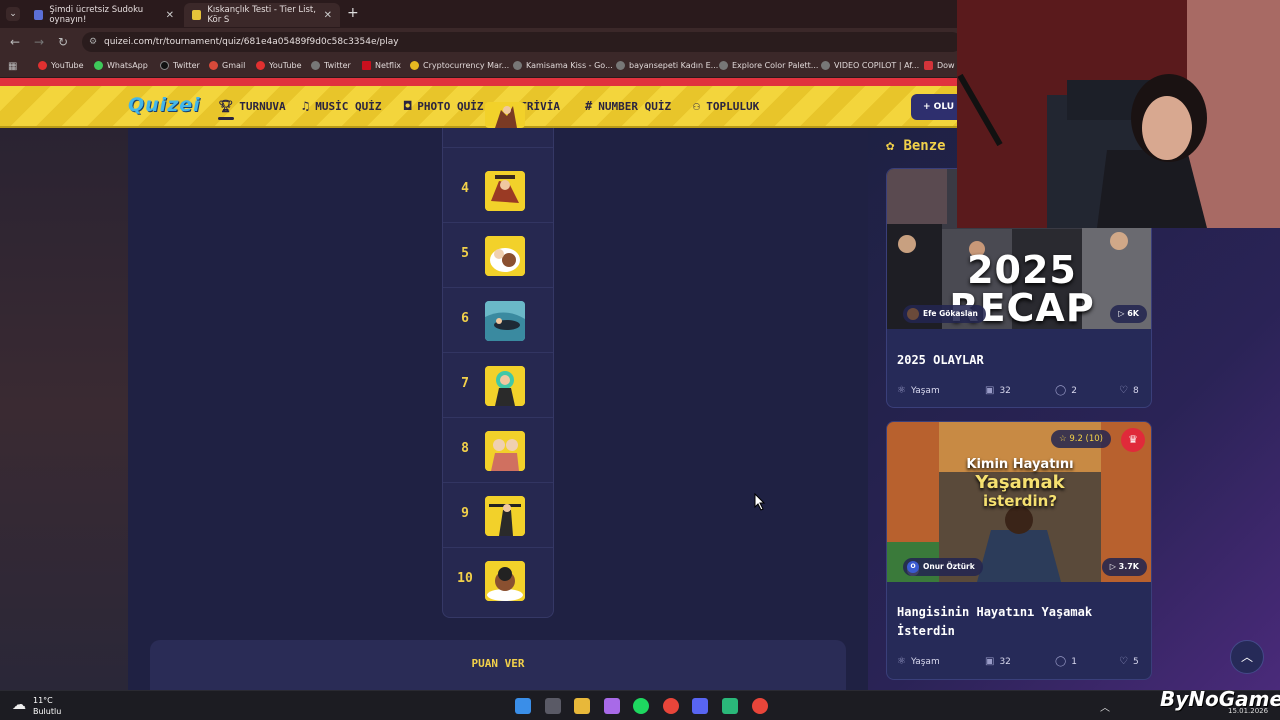 This screenshot has width=1280, height=720. What do you see at coordinates (19, 705) in the screenshot?
I see `weather-icon: ☁` at bounding box center [19, 705].